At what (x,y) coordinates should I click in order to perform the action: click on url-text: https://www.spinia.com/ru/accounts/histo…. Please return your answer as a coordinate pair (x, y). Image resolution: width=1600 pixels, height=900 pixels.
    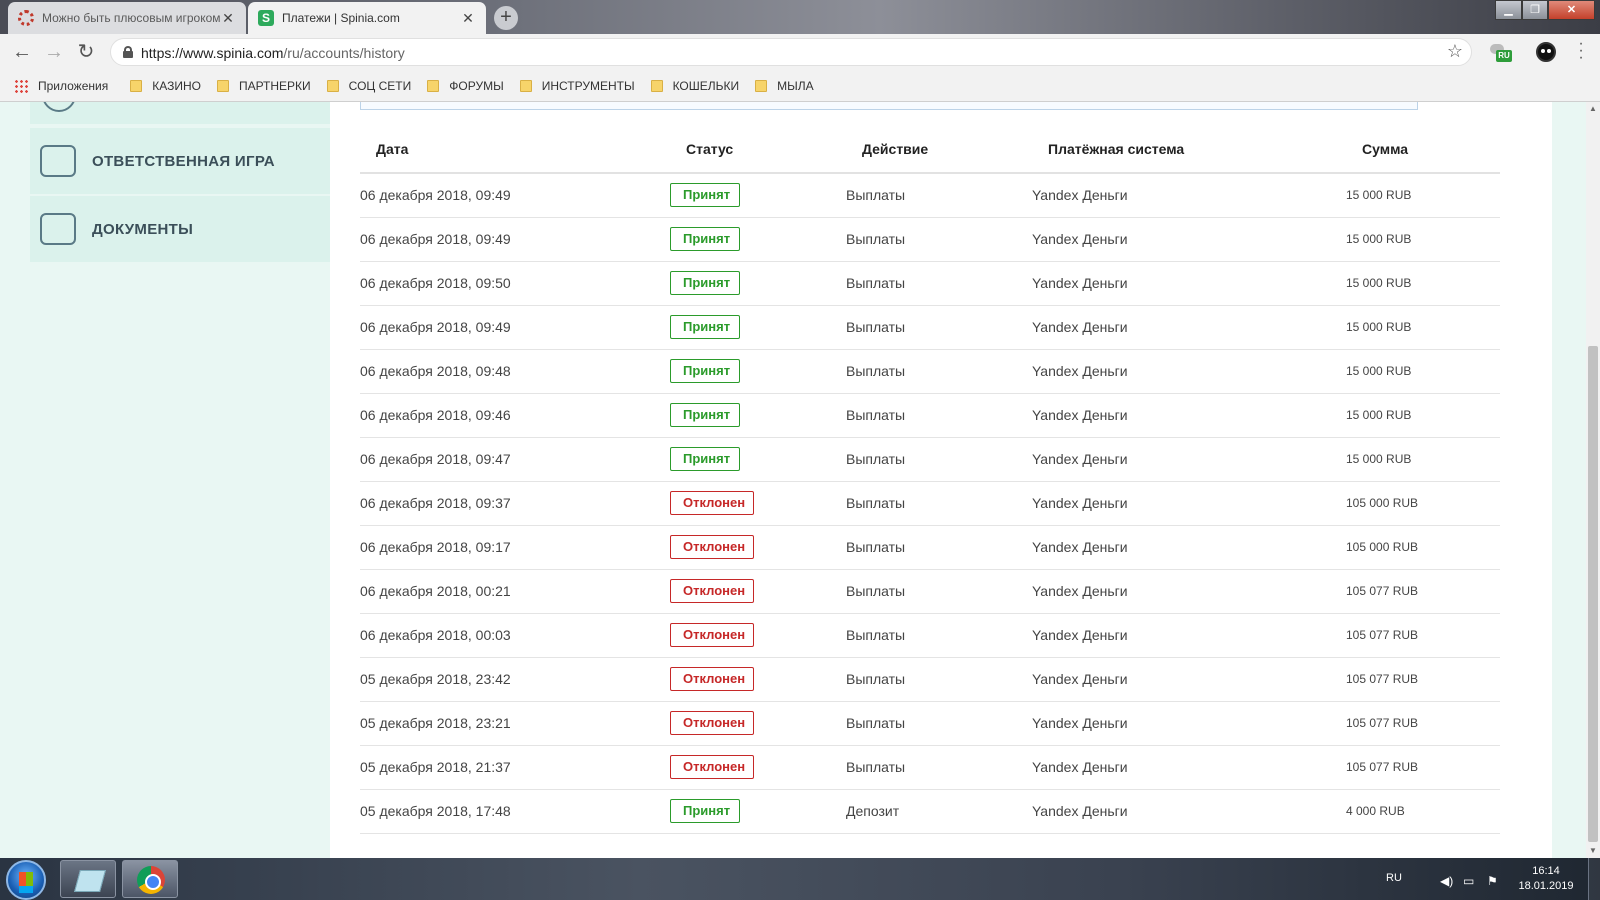
    Looking at the image, I should click on (273, 53).